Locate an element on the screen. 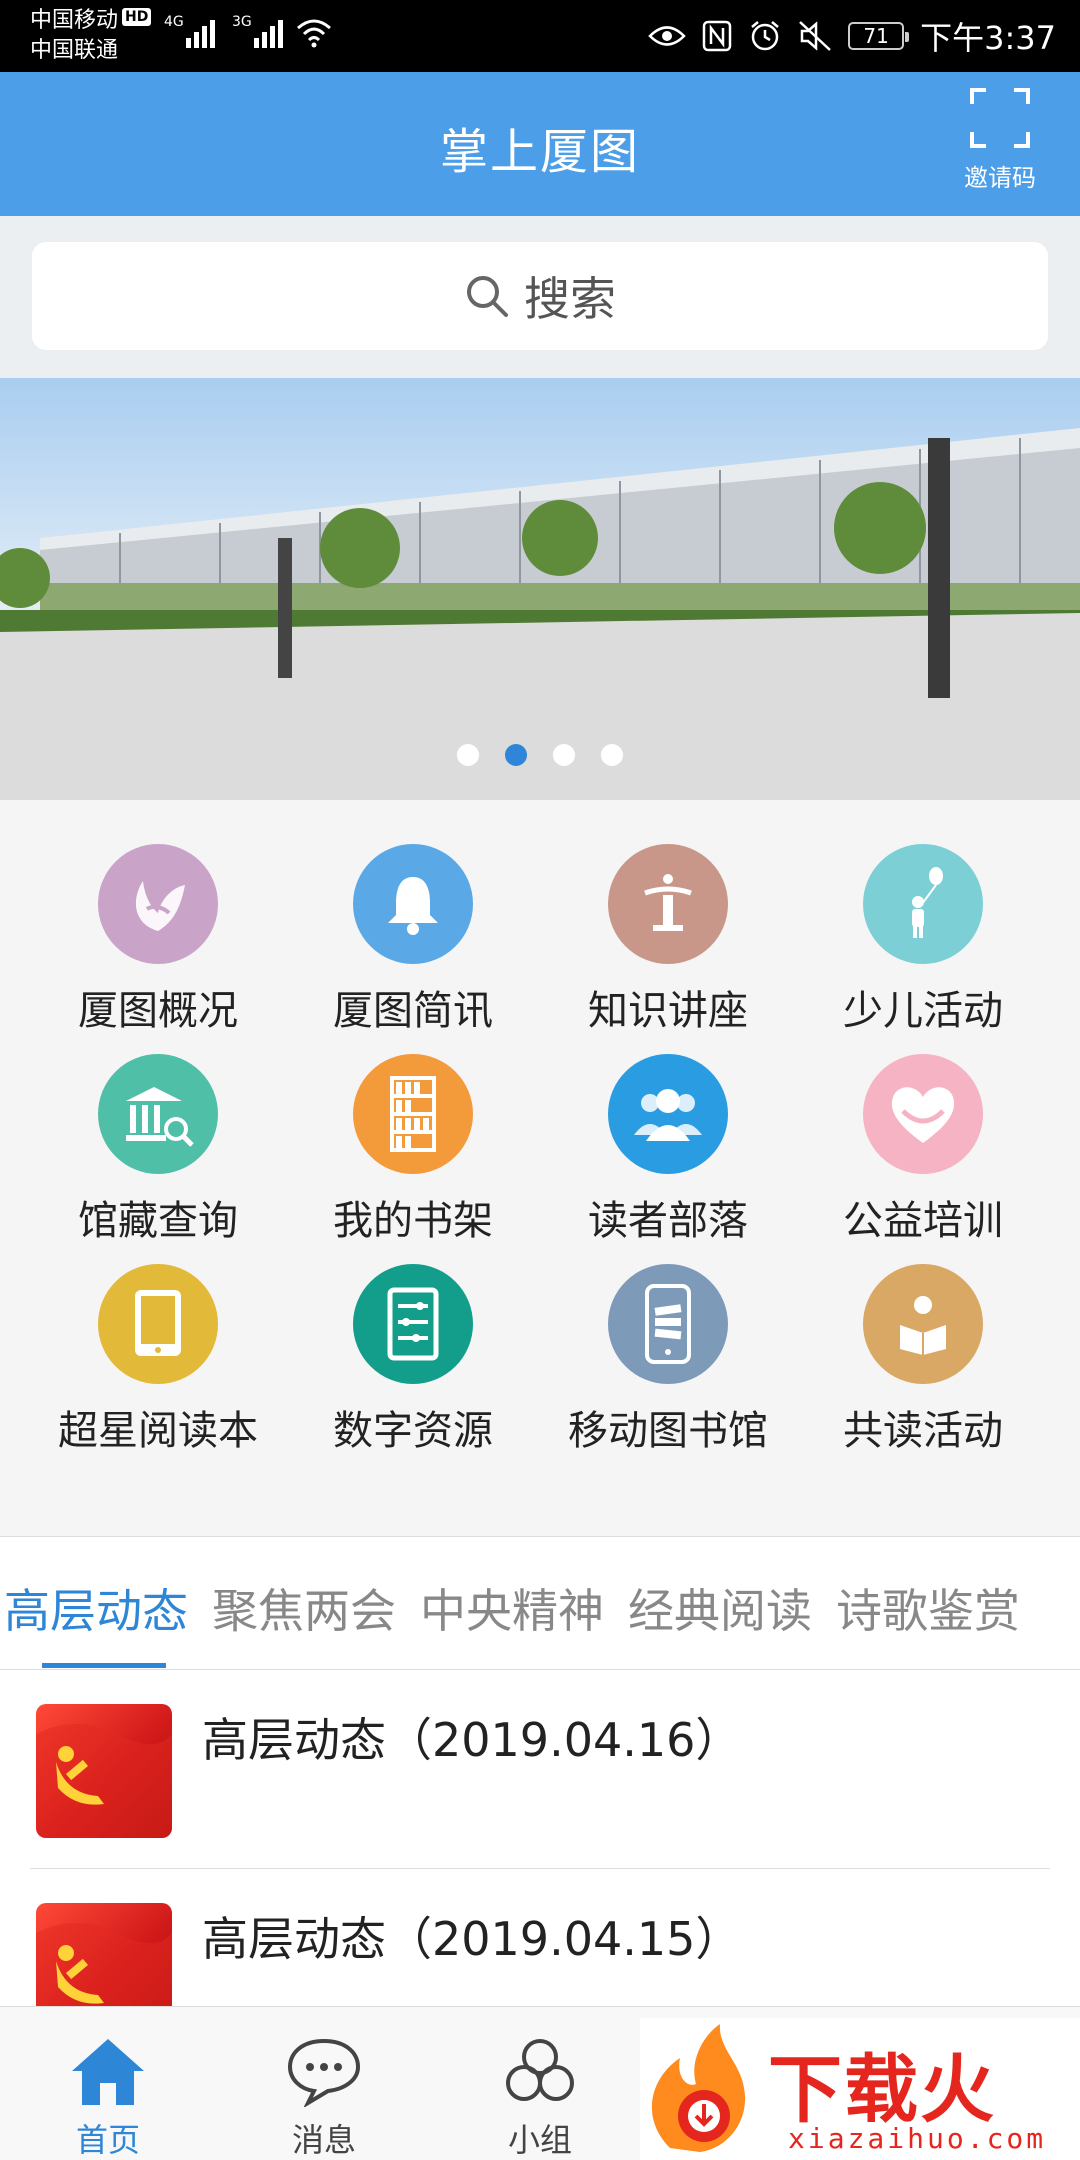  invite-code-button: 邀请码 is located at coordinates (1000, 139).